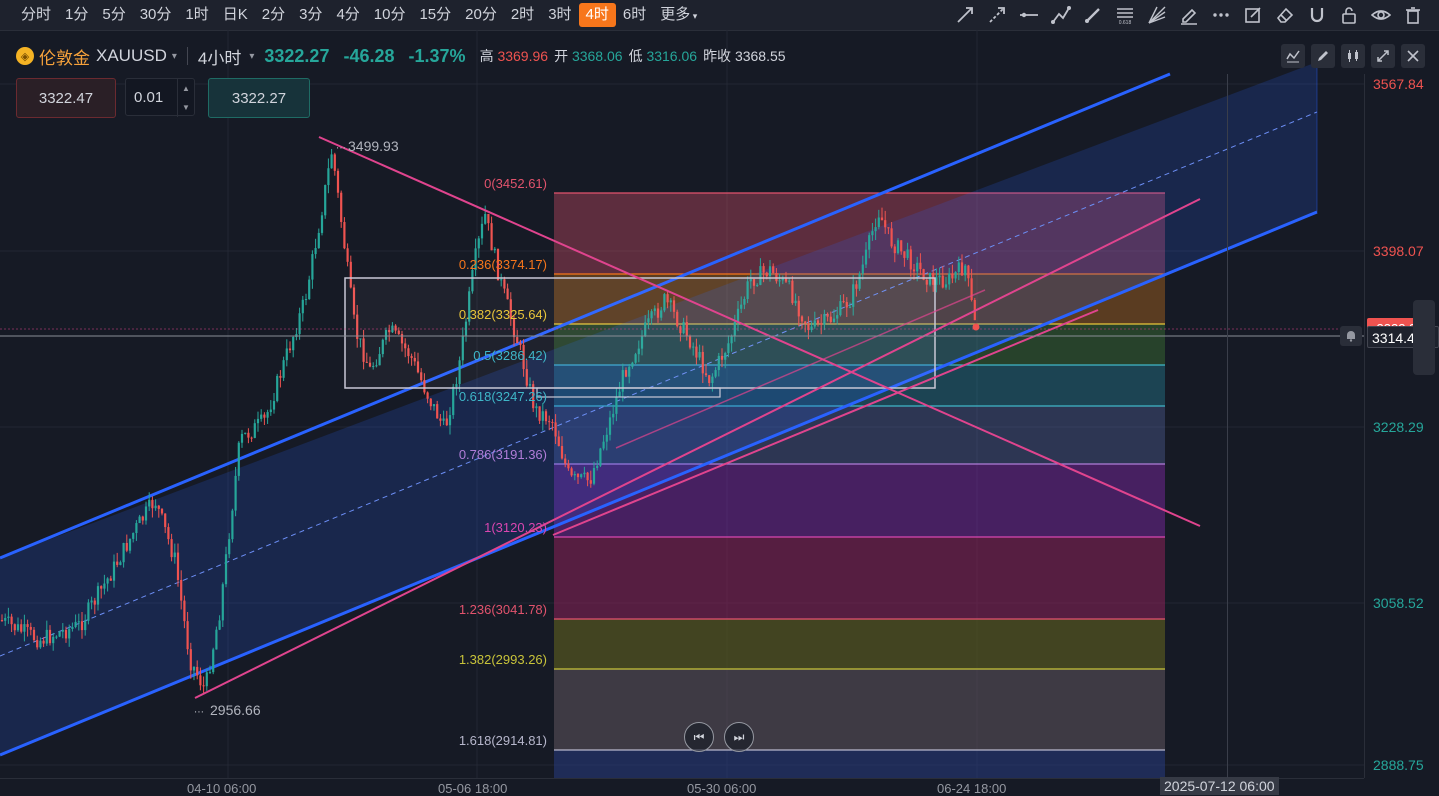  Describe the element at coordinates (64, 56) in the screenshot. I see `symbol-name: 伦敦金` at that location.